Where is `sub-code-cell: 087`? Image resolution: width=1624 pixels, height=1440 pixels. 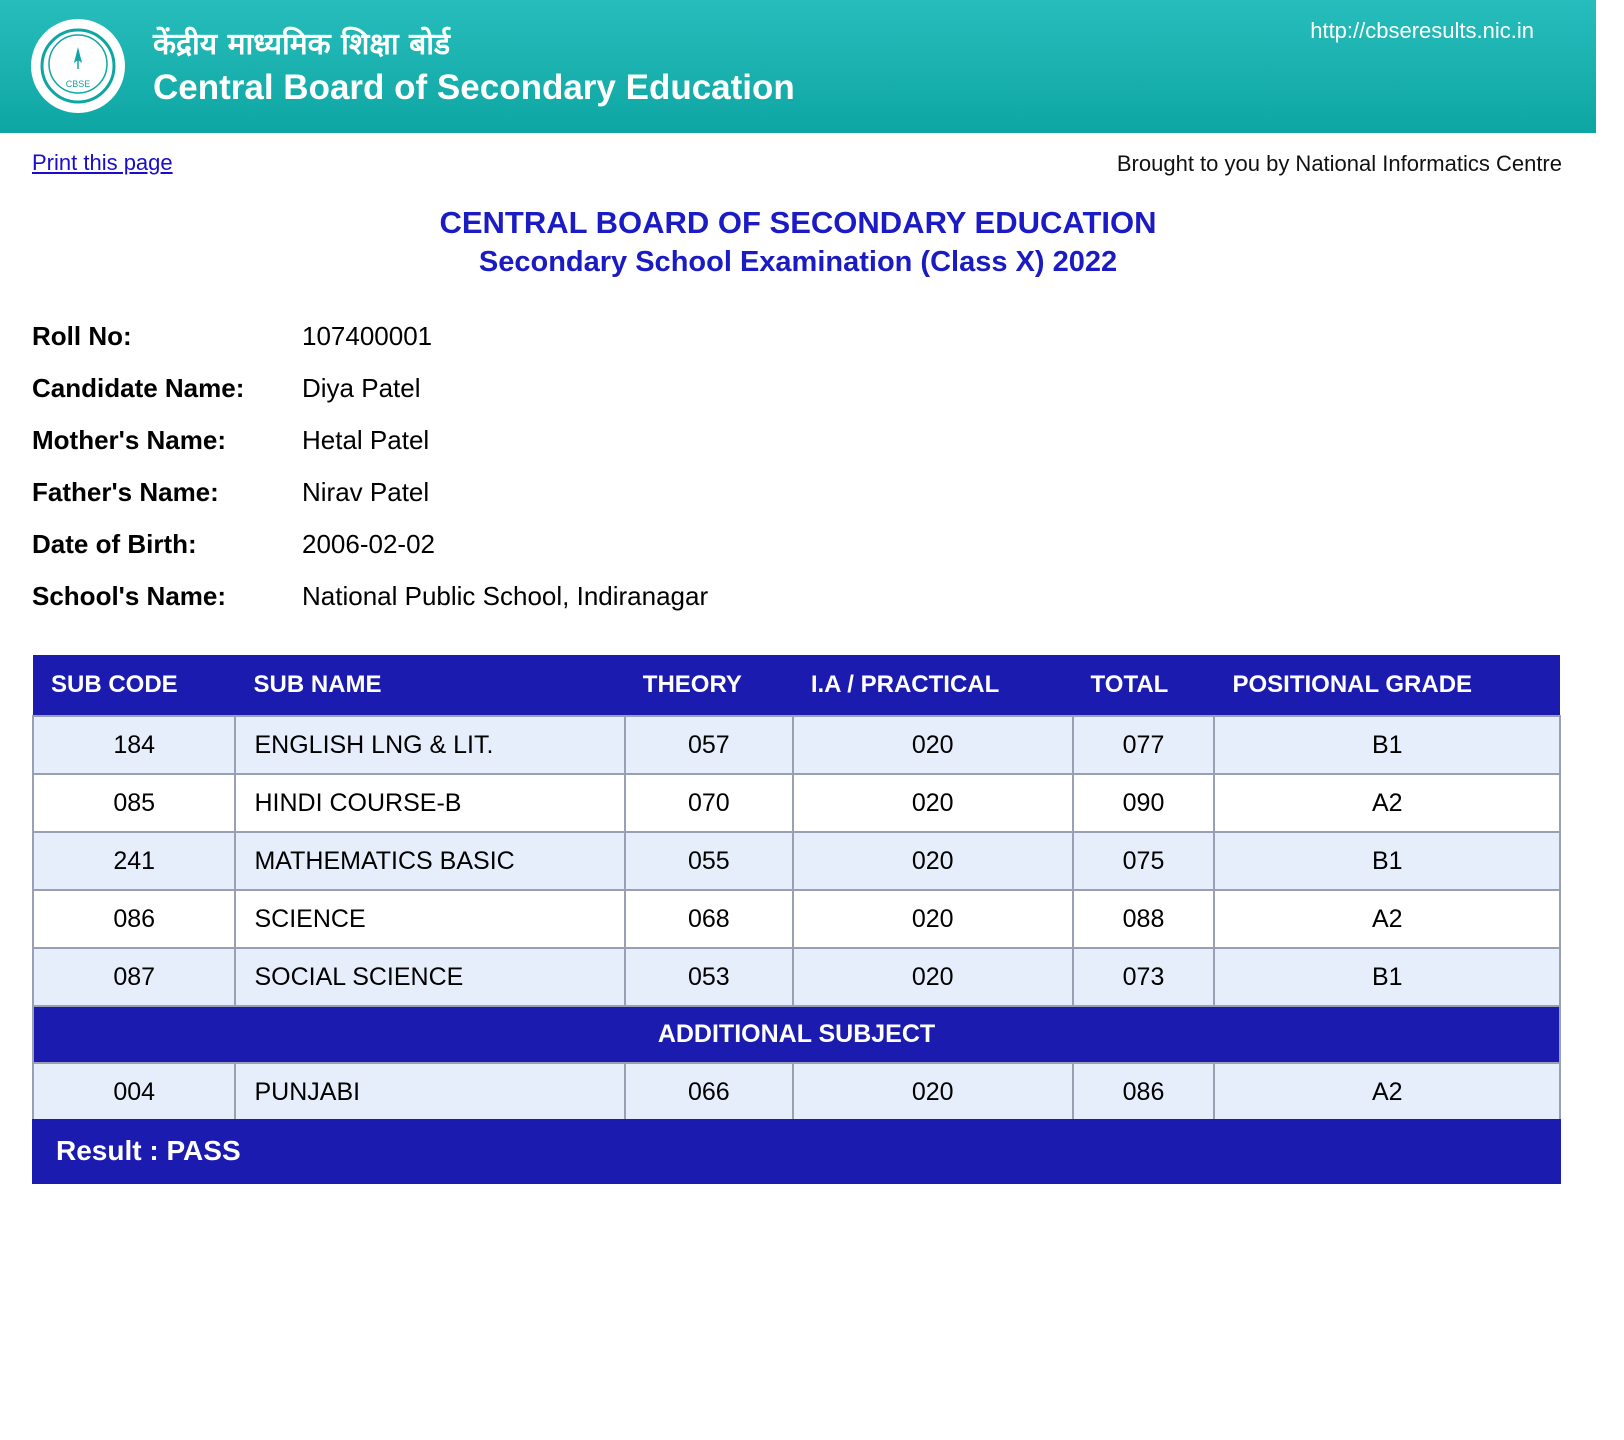
sub-code-cell: 087 is located at coordinates (134, 977).